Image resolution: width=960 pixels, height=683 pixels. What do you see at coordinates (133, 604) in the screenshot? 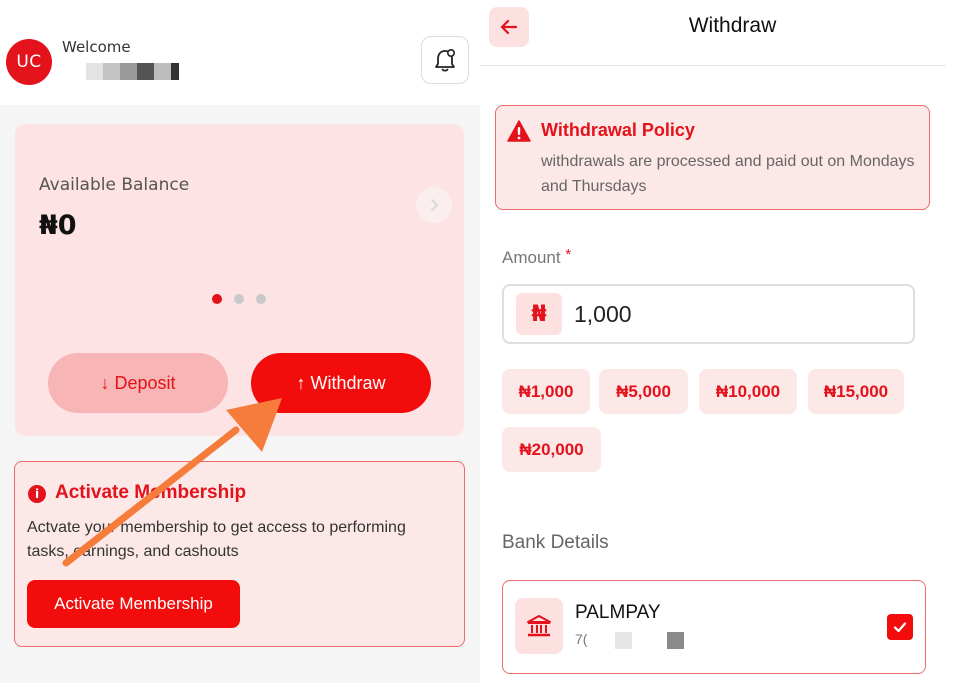
I see `activate-membership-button: Activate Membership` at bounding box center [133, 604].